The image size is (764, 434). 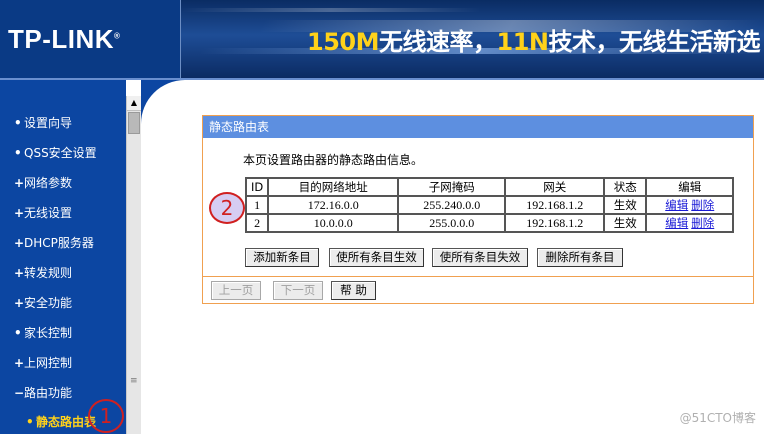 What do you see at coordinates (43, 122) in the screenshot?
I see `sidebar-item-setup-wizard: • 设置向导` at bounding box center [43, 122].